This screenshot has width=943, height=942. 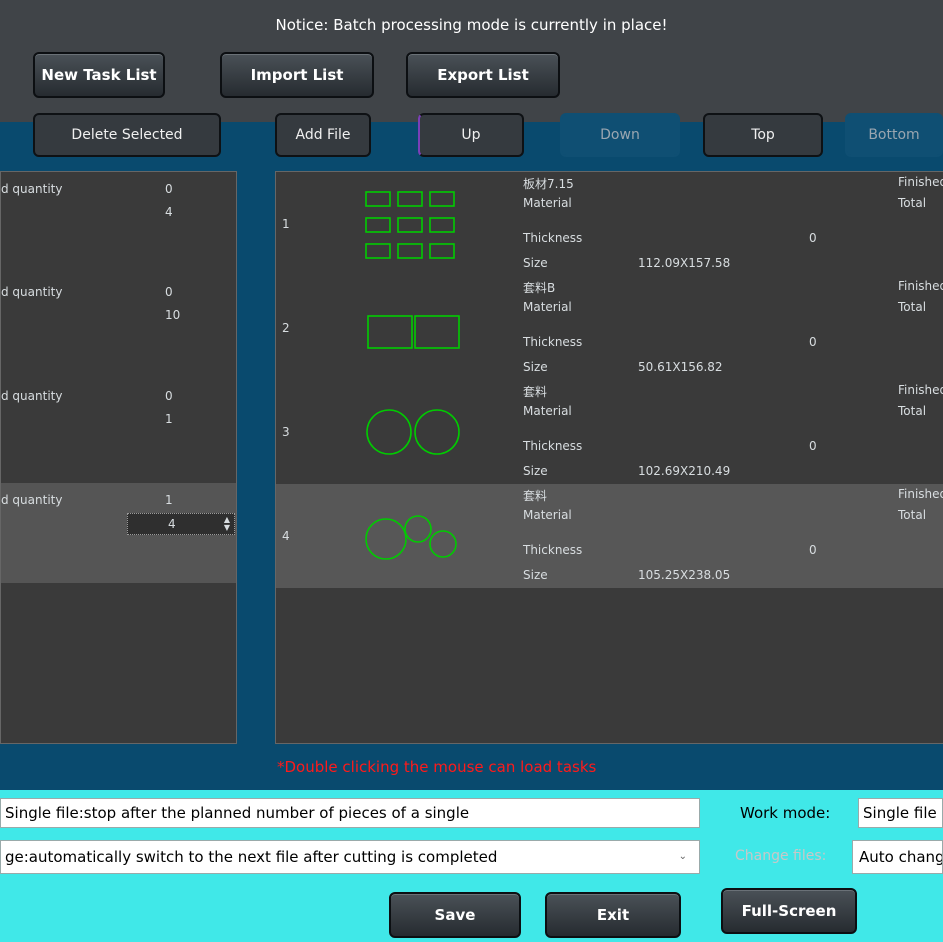 I want to click on work-mode-right-value: Single file, so click(x=900, y=813).